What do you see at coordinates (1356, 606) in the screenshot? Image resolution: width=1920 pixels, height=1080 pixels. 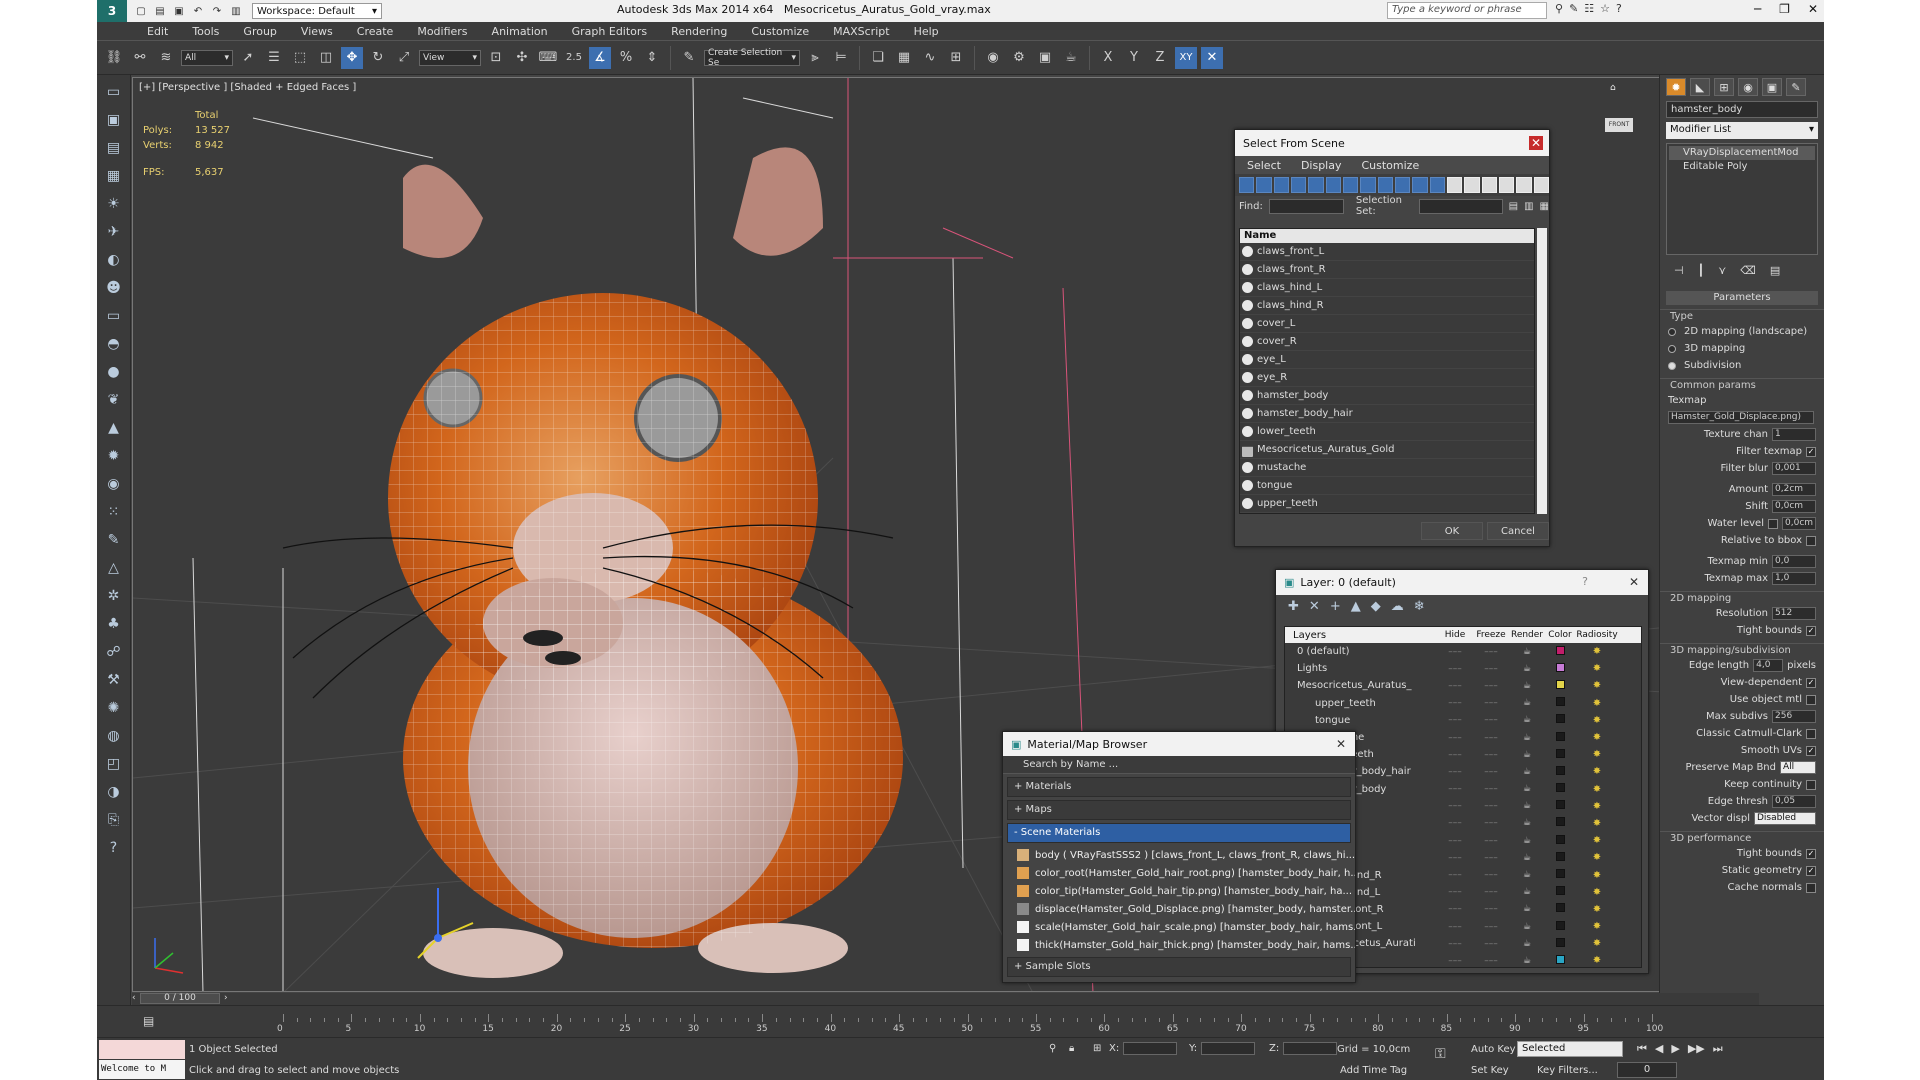 I see `select-in-layer-icon: ▲` at bounding box center [1356, 606].